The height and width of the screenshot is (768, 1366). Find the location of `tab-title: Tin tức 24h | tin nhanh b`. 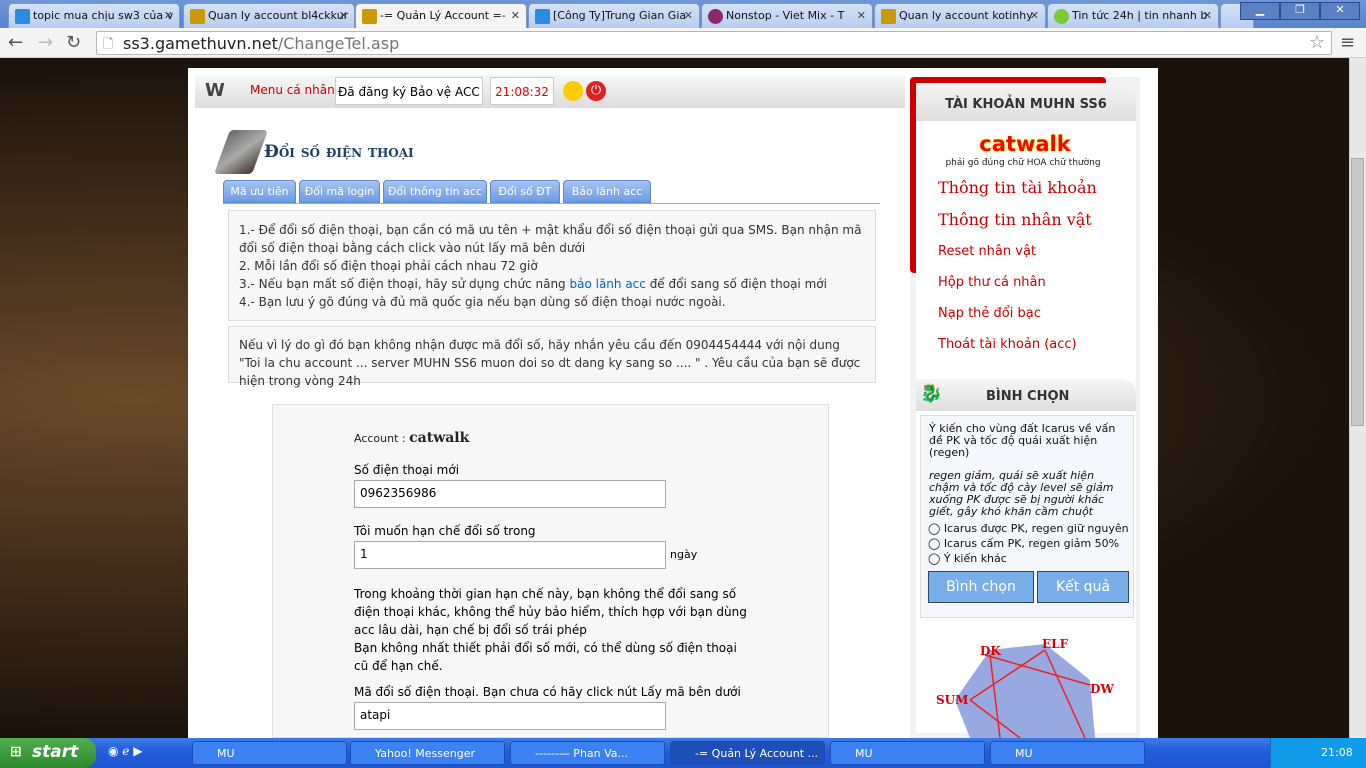

tab-title: Tin tức 24h | tin nhanh b is located at coordinates (1140, 15).